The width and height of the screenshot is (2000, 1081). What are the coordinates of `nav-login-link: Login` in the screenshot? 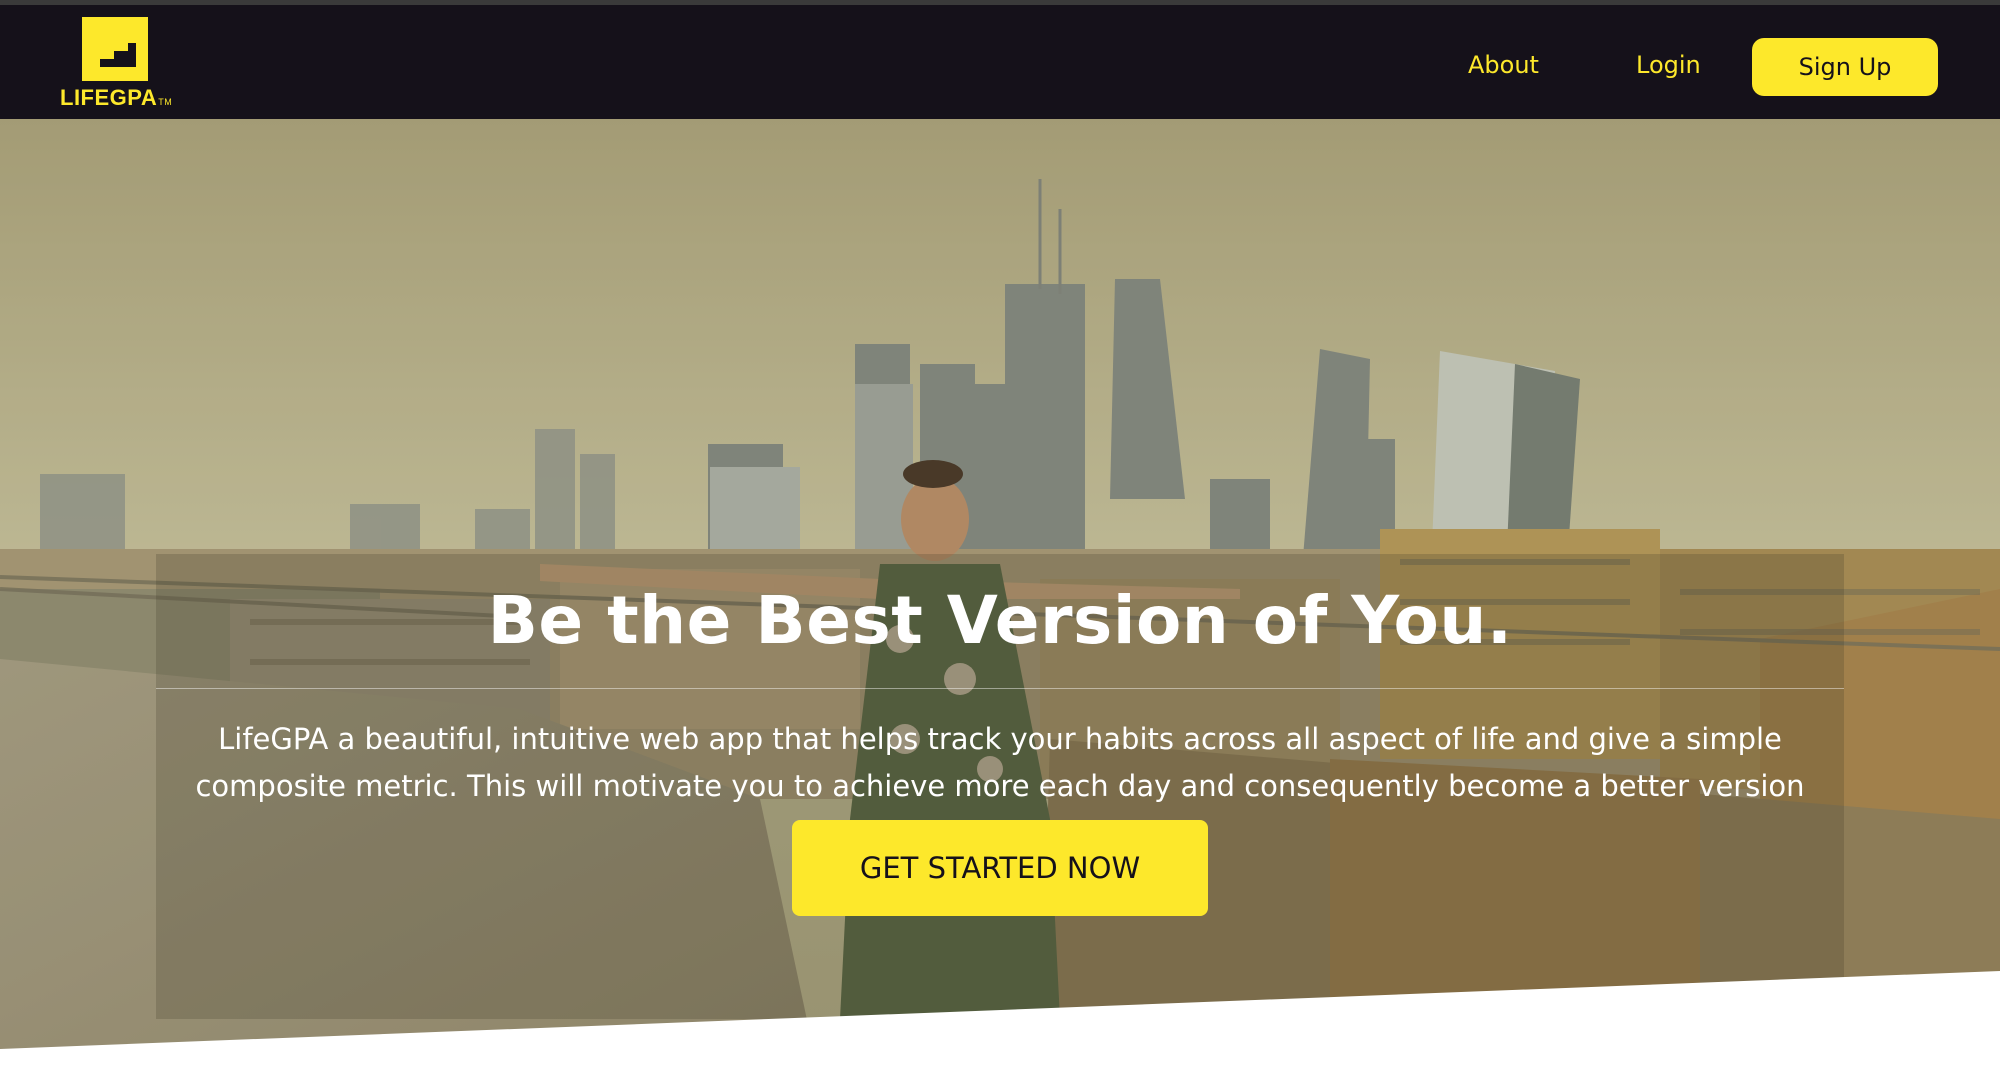 It's located at (1668, 65).